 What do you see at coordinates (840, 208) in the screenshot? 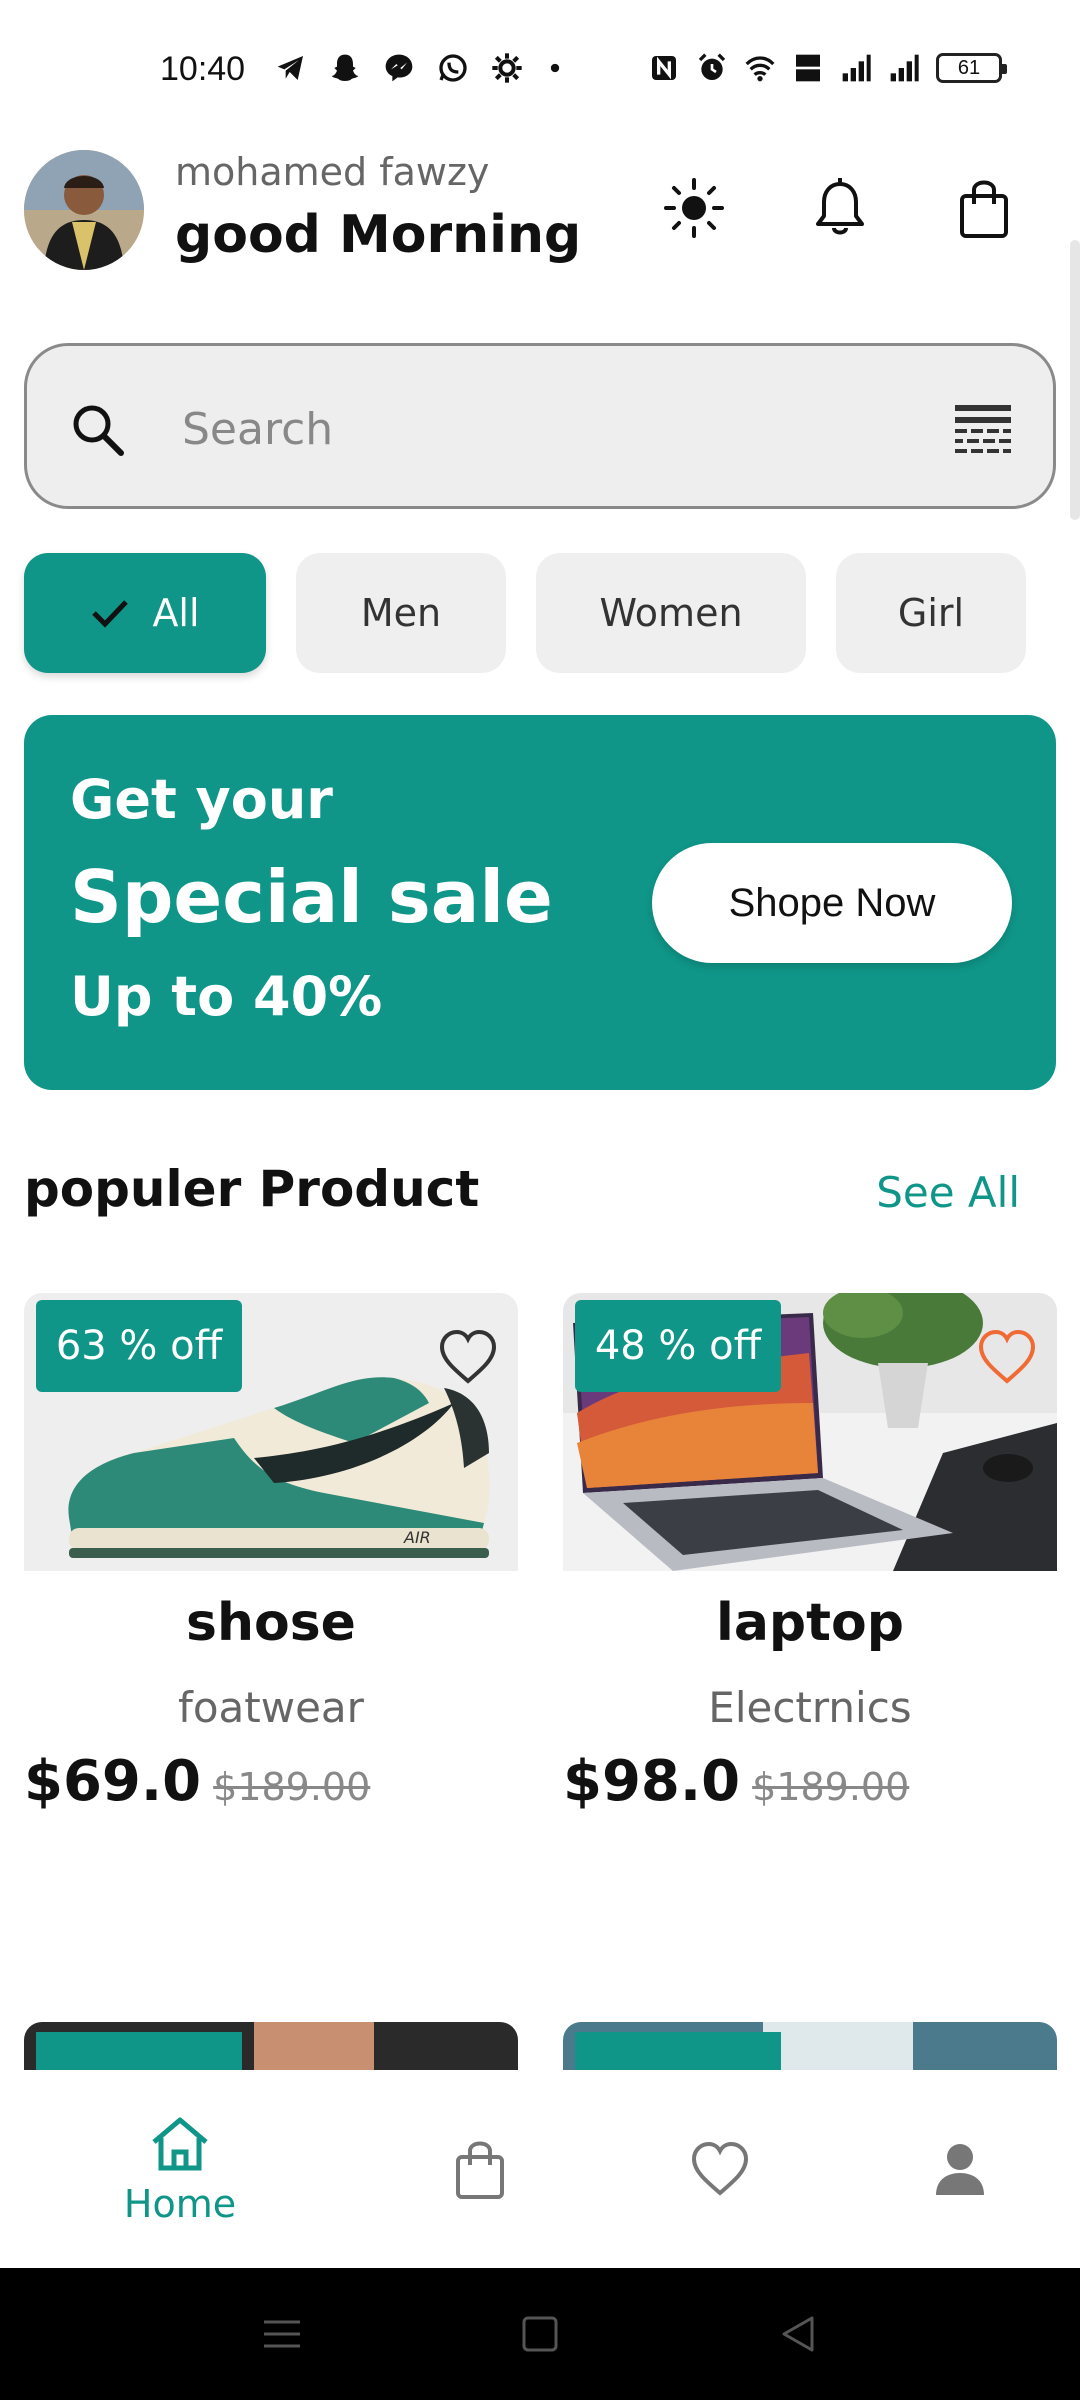
I see `notification-bell-icon` at bounding box center [840, 208].